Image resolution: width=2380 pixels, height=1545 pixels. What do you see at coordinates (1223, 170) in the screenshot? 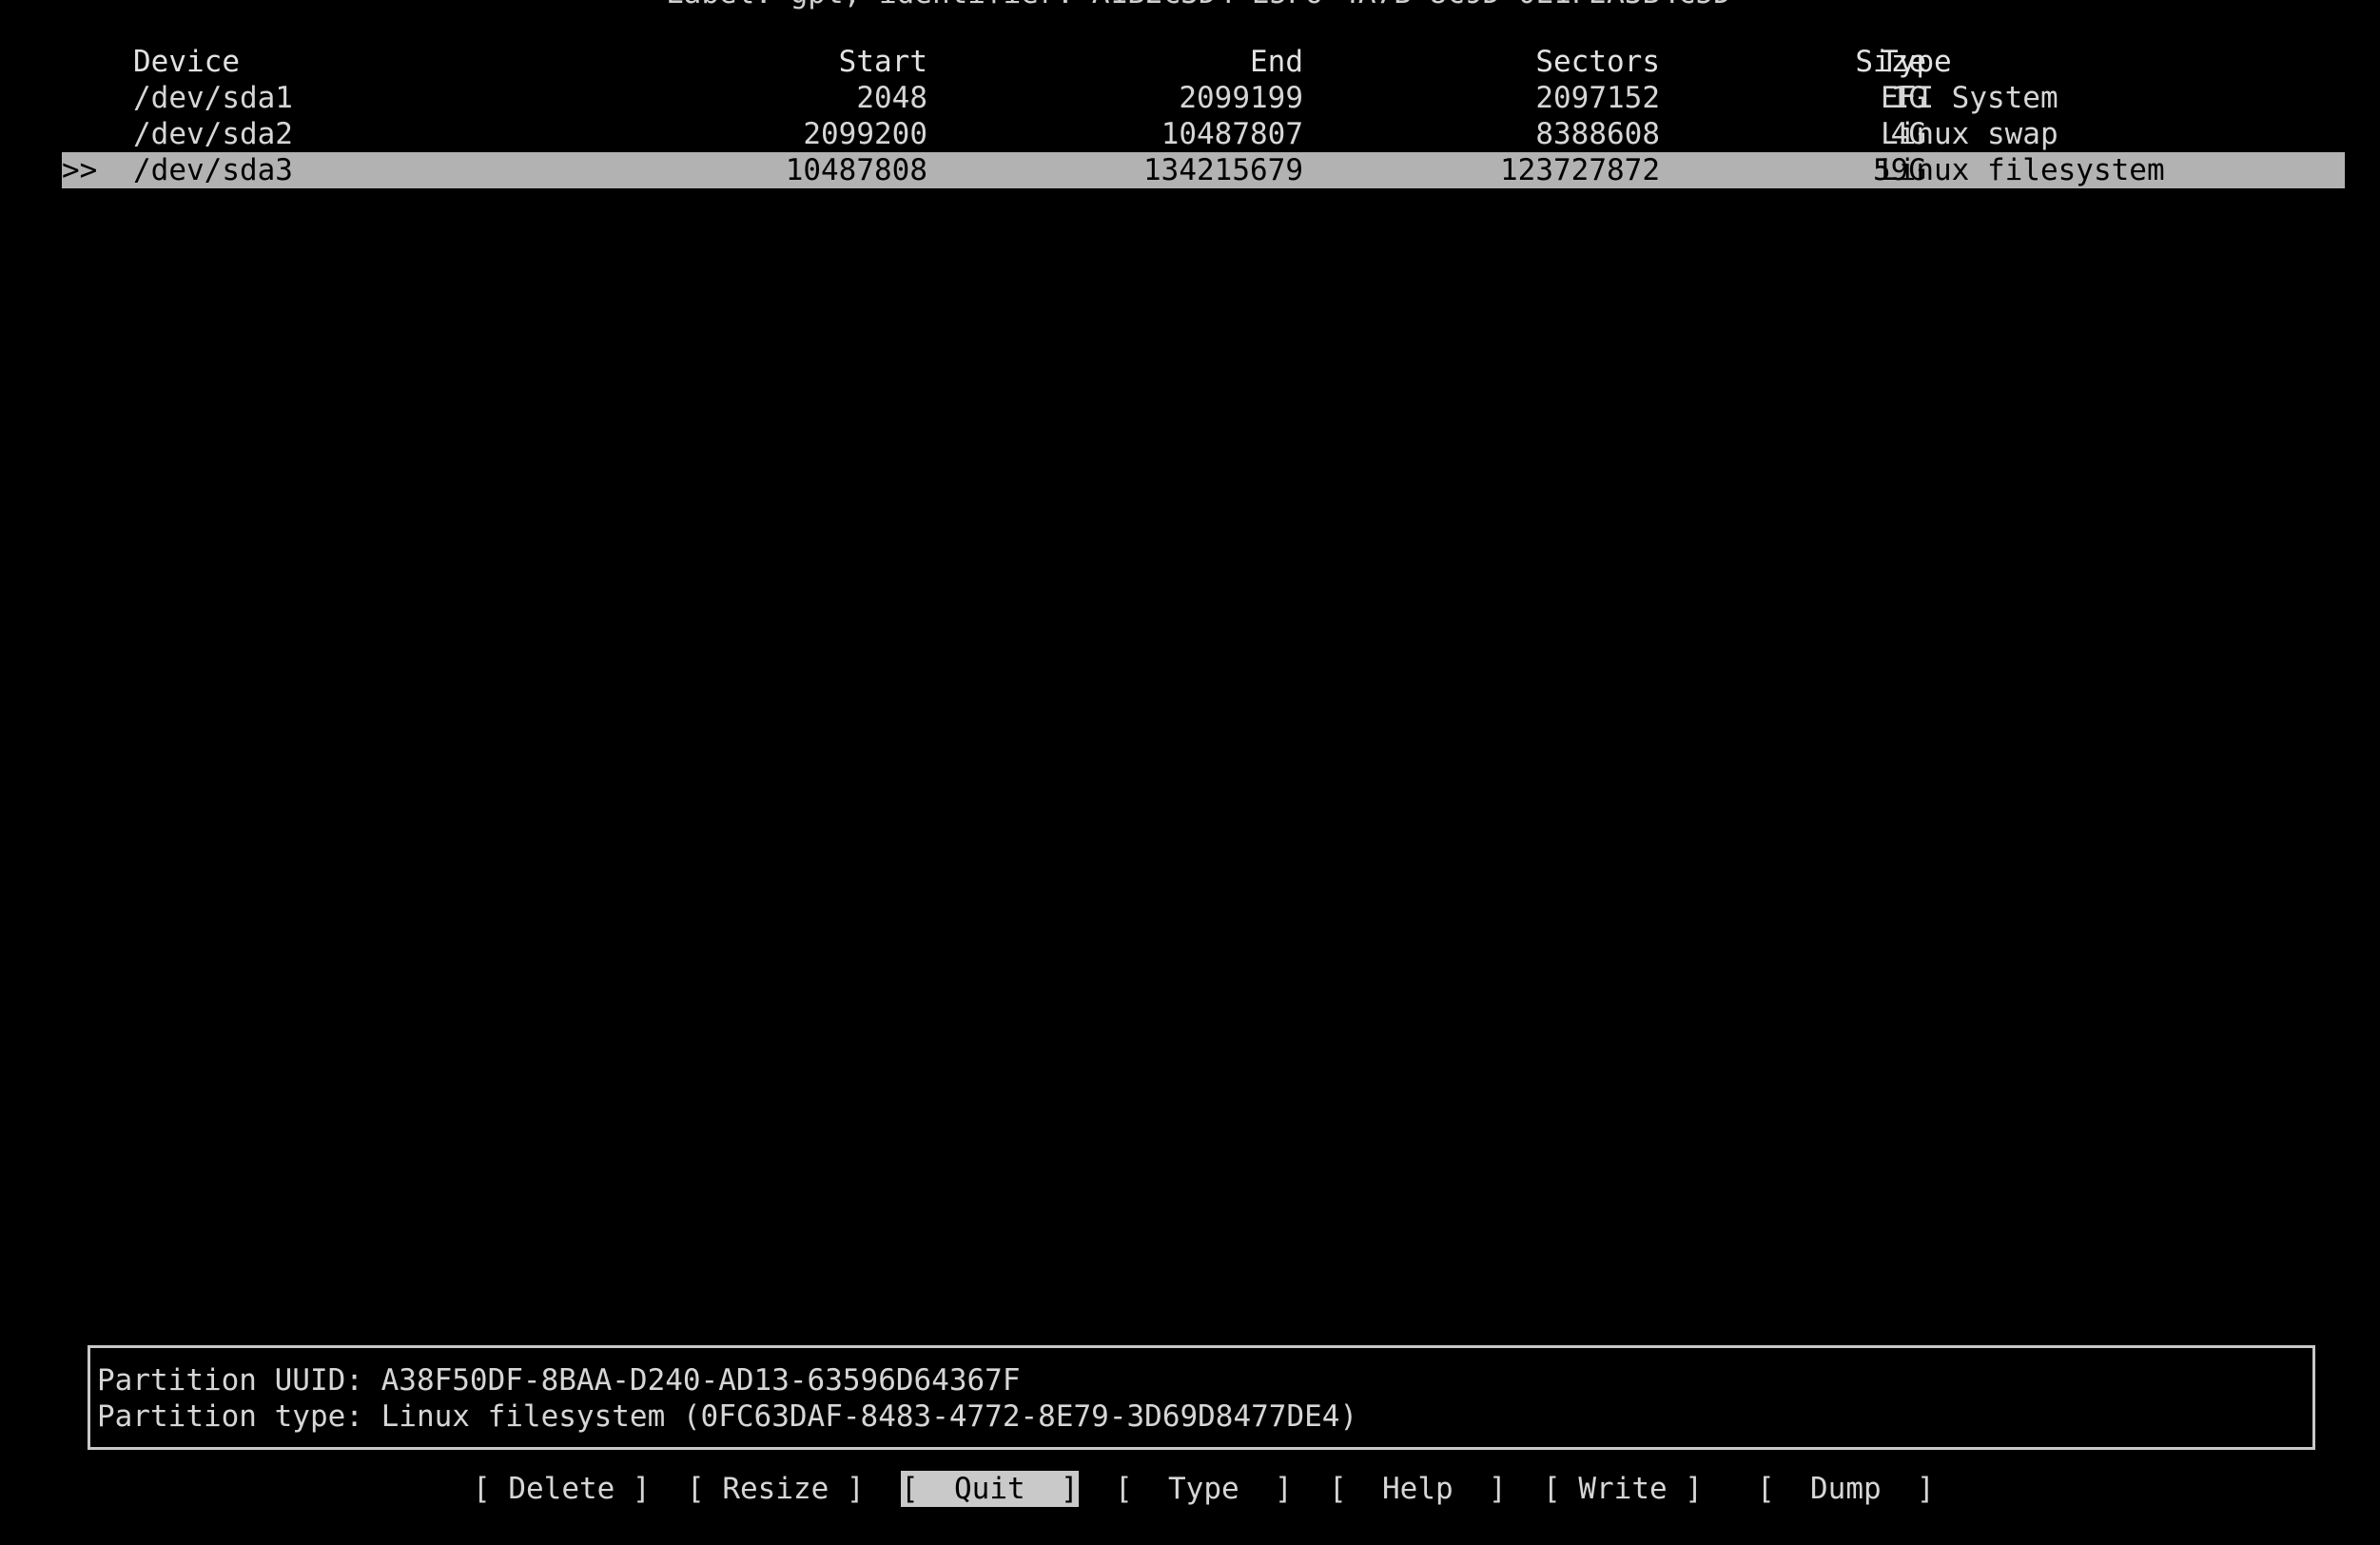
I see `row-end: 134215679` at bounding box center [1223, 170].